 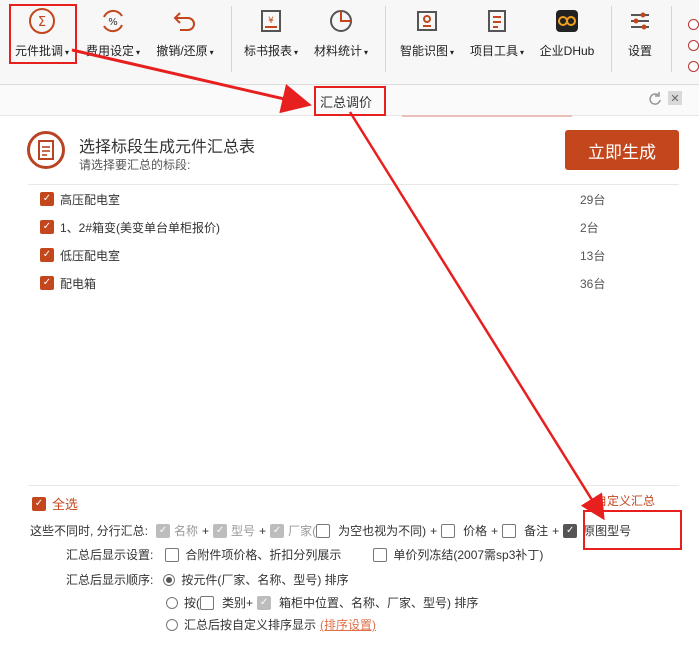 What do you see at coordinates (110, 555) in the screenshot?
I see `display-settings-label: 汇总后显示设置:` at bounding box center [110, 555].